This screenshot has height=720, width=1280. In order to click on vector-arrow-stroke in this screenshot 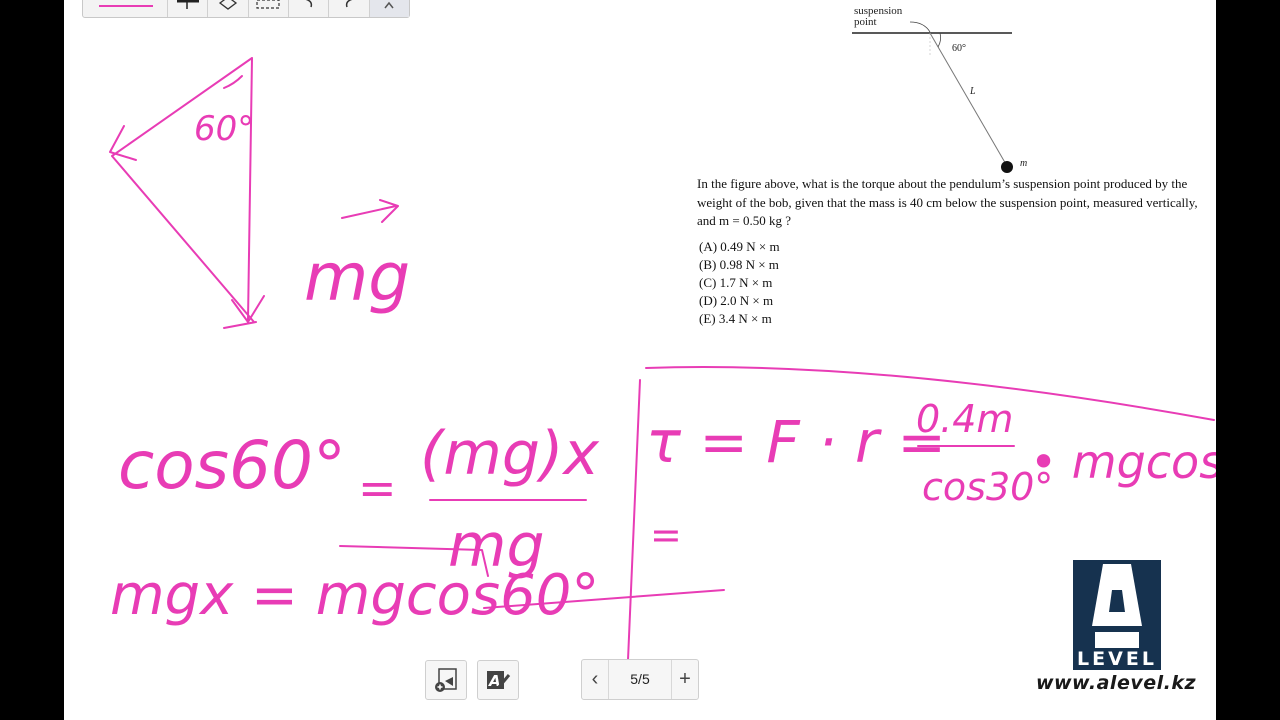, I will do `click(370, 211)`.